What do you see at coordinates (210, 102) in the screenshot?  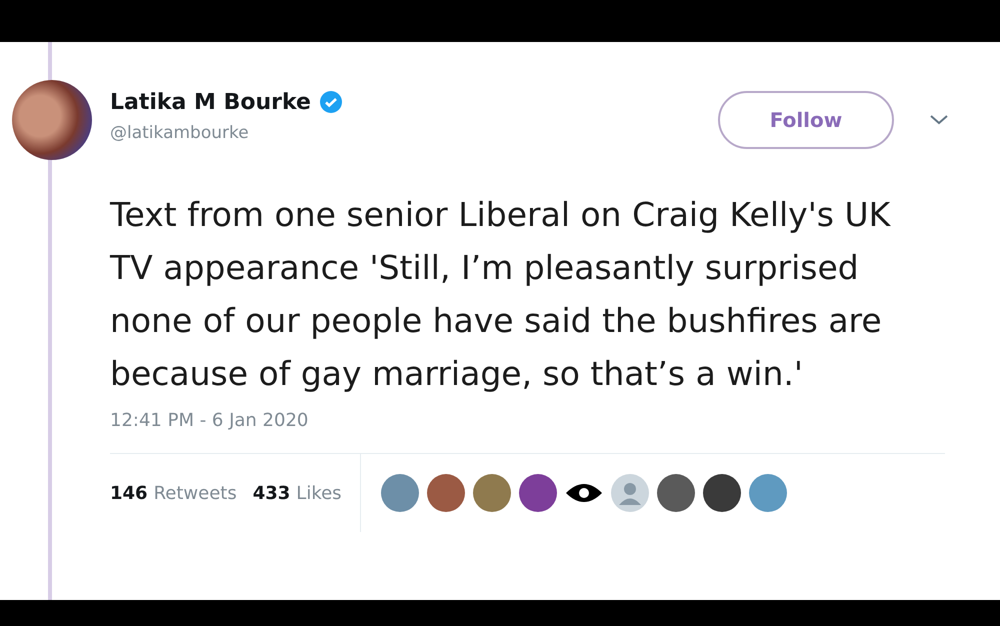 I see `author-name: Latika M Bourke` at bounding box center [210, 102].